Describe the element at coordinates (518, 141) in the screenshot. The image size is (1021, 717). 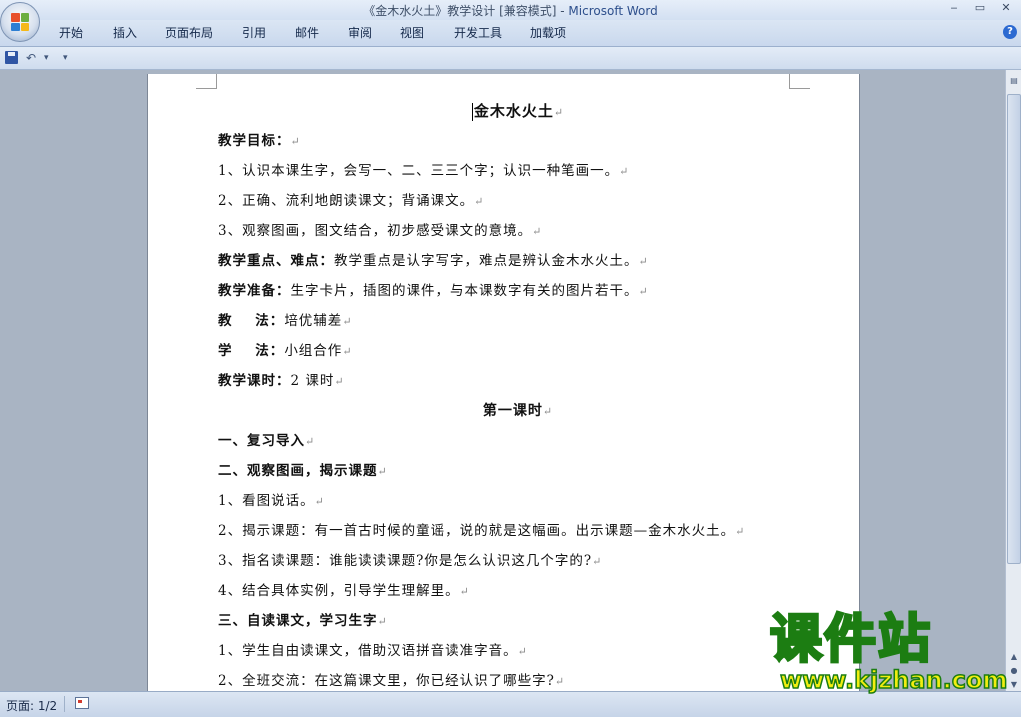
I see `document-line: 教学目标：↵` at that location.